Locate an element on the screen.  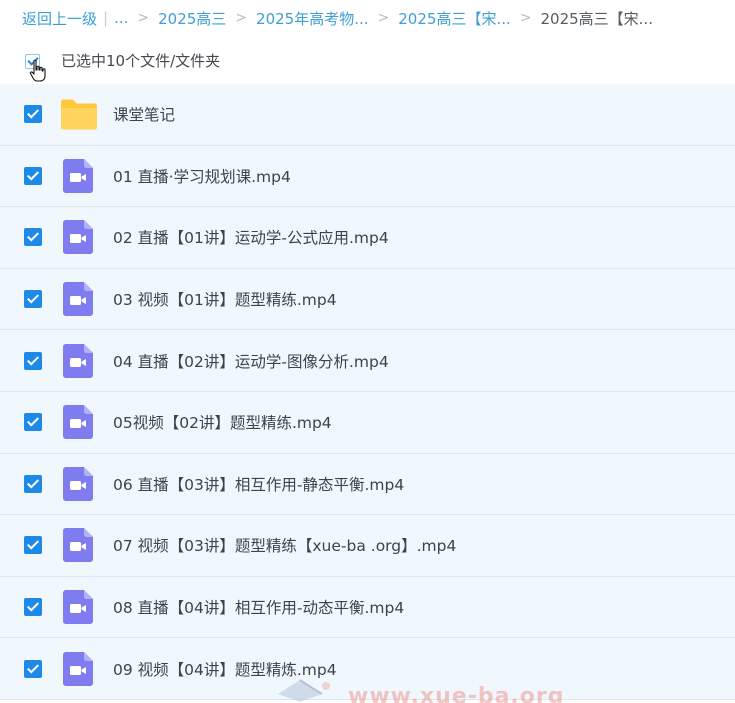
list-item: 07 视频【03讲】题型精练【xue-ba .org】.mp4 is located at coordinates (367, 546).